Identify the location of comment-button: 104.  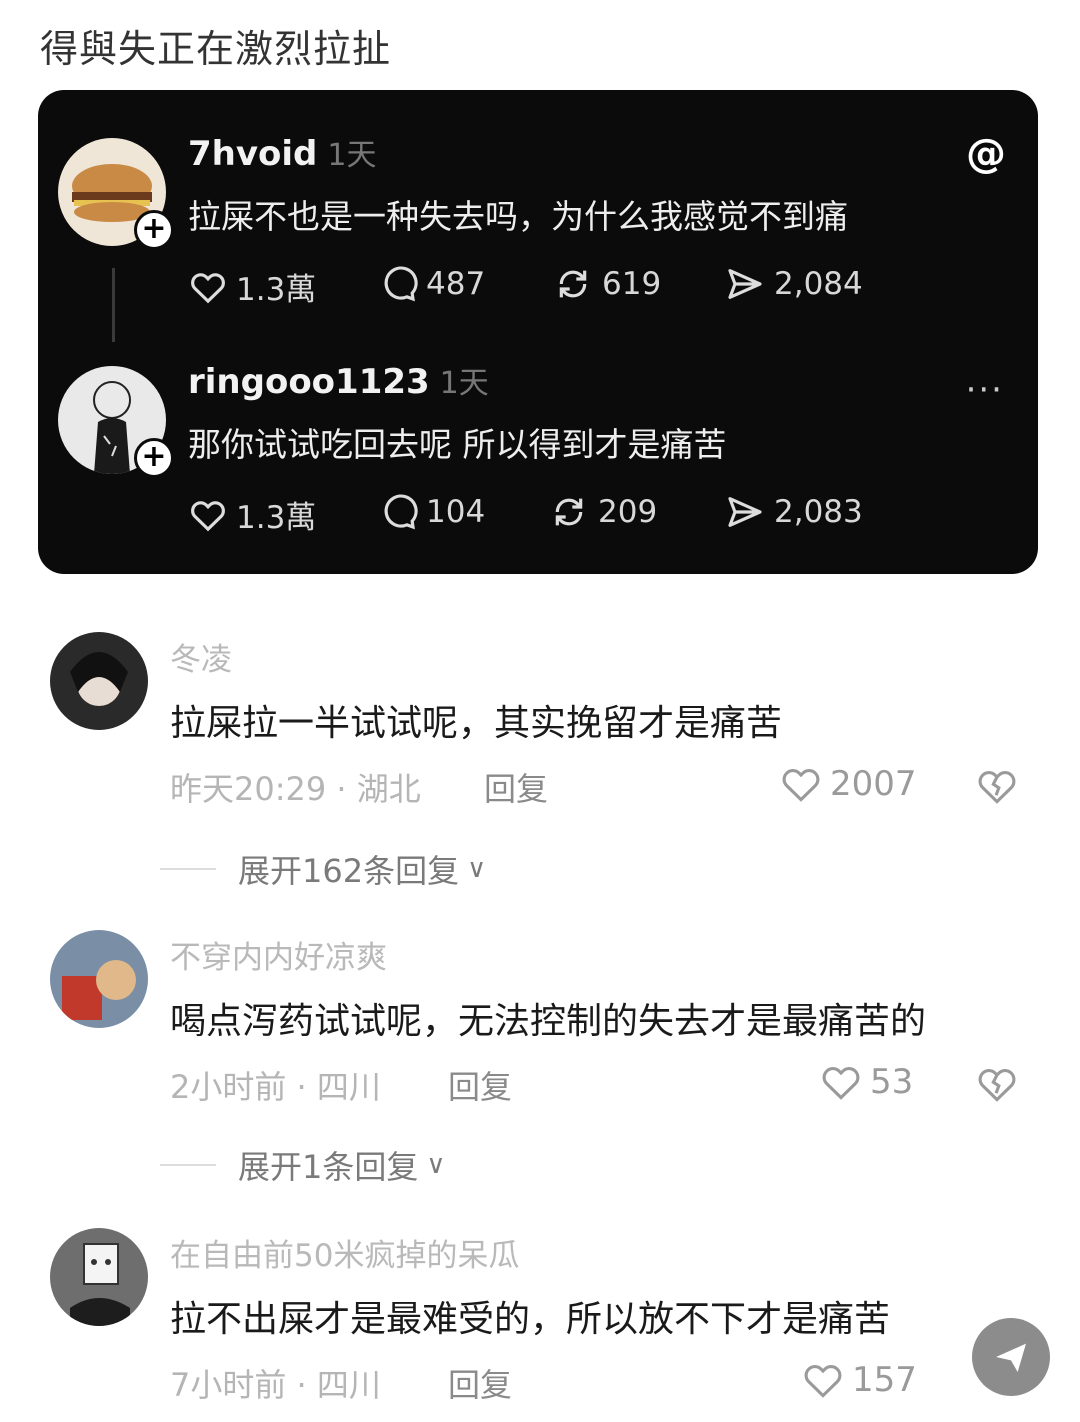
(431, 512).